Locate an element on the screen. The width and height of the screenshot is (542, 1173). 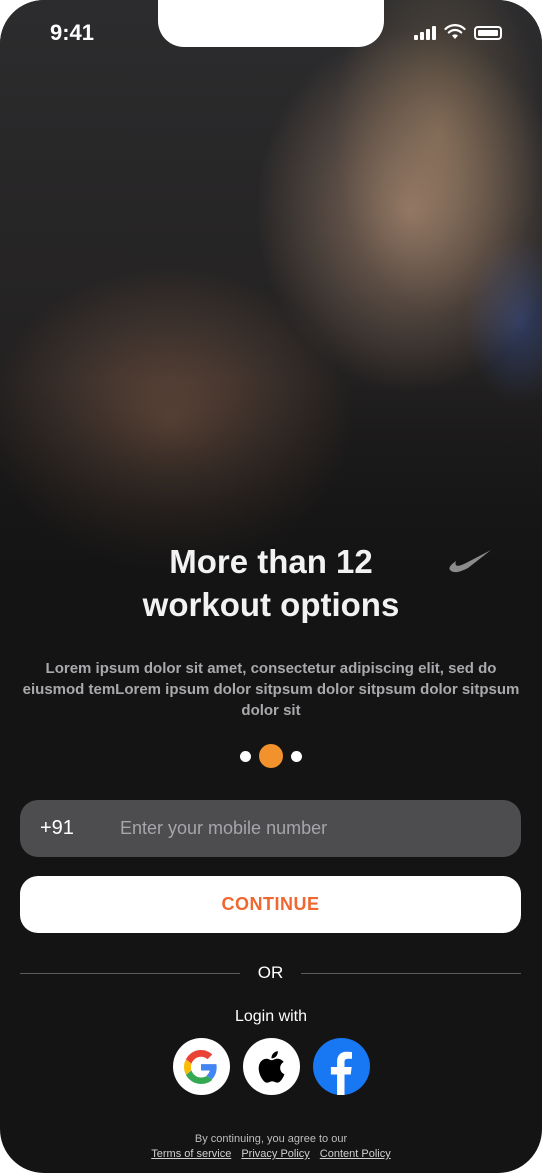
mobile-number-field: +91 is located at coordinates (270, 828).